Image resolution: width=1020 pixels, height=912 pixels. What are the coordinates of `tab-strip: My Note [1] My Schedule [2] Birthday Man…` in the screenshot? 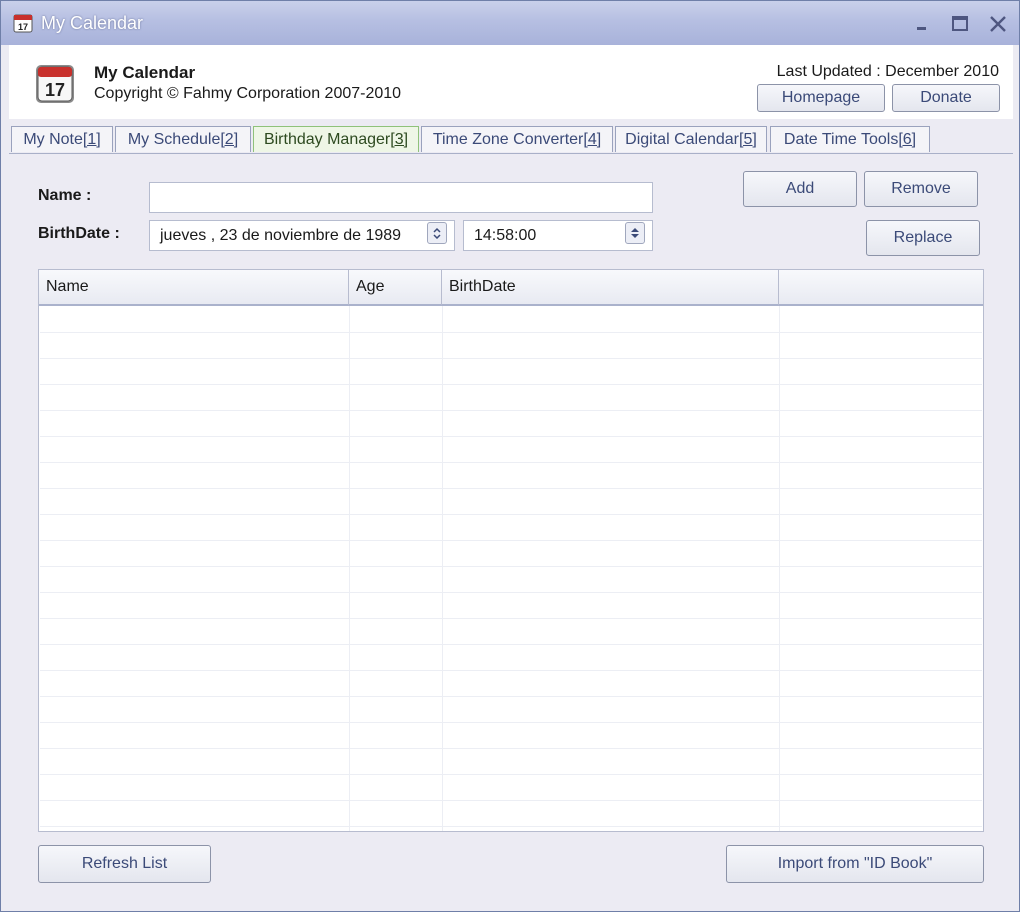 It's located at (511, 139).